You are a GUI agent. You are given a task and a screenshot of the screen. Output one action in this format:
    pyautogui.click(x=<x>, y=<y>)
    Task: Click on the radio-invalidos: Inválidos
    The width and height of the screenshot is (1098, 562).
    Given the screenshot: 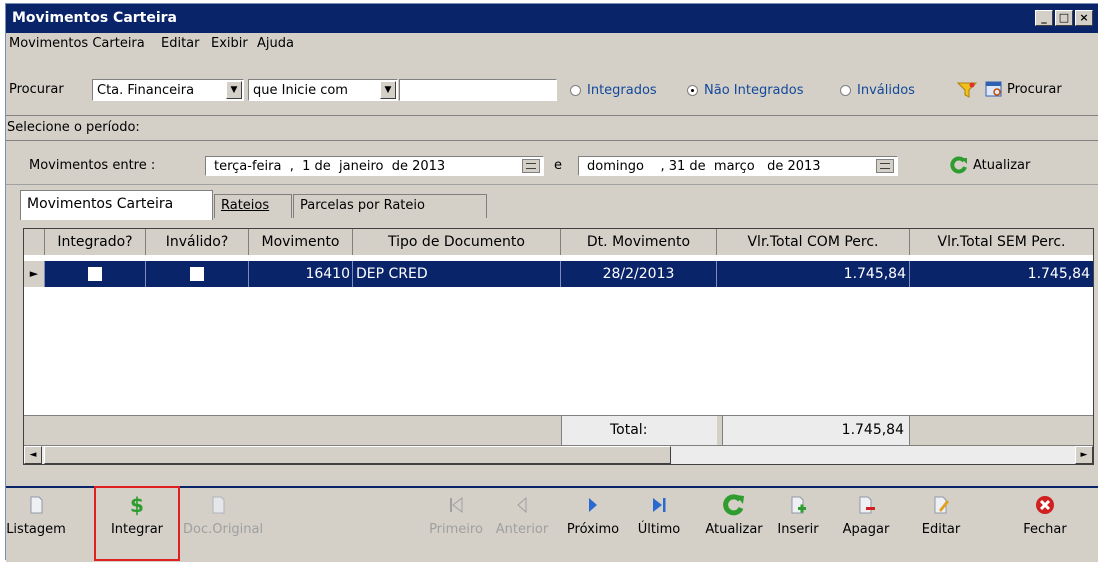 What is the action you would take?
    pyautogui.click(x=877, y=90)
    